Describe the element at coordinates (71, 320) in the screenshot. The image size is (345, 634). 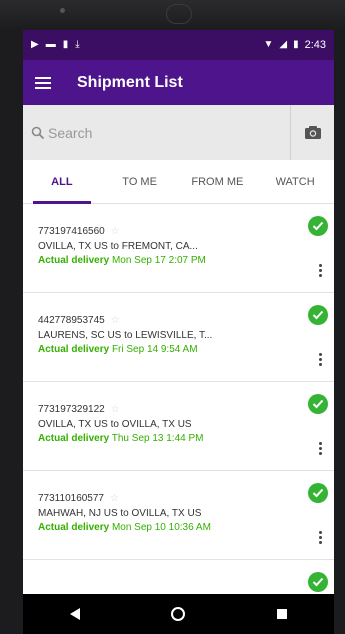
I see `tracking-number: 442778953745` at that location.